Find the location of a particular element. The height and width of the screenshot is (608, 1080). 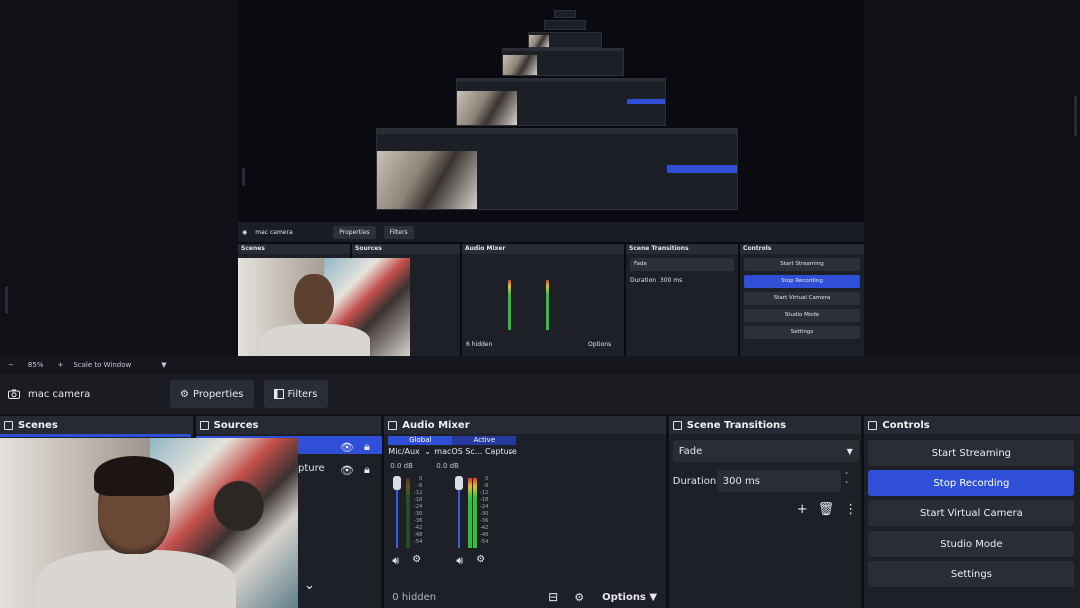

studio-mode-button: Studio Mode is located at coordinates (971, 544).